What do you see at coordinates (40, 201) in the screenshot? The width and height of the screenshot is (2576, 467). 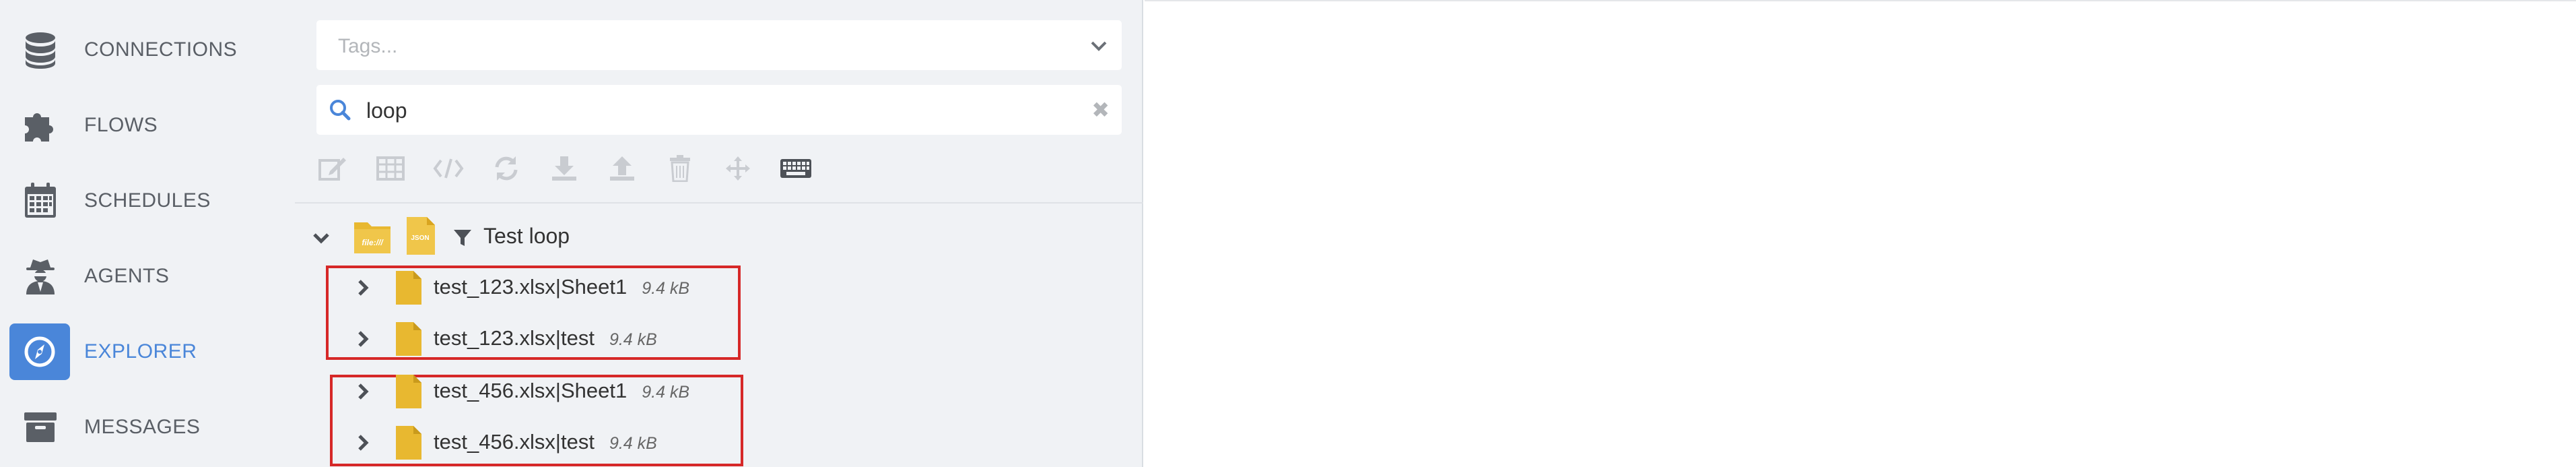 I see `calendar-icon` at bounding box center [40, 201].